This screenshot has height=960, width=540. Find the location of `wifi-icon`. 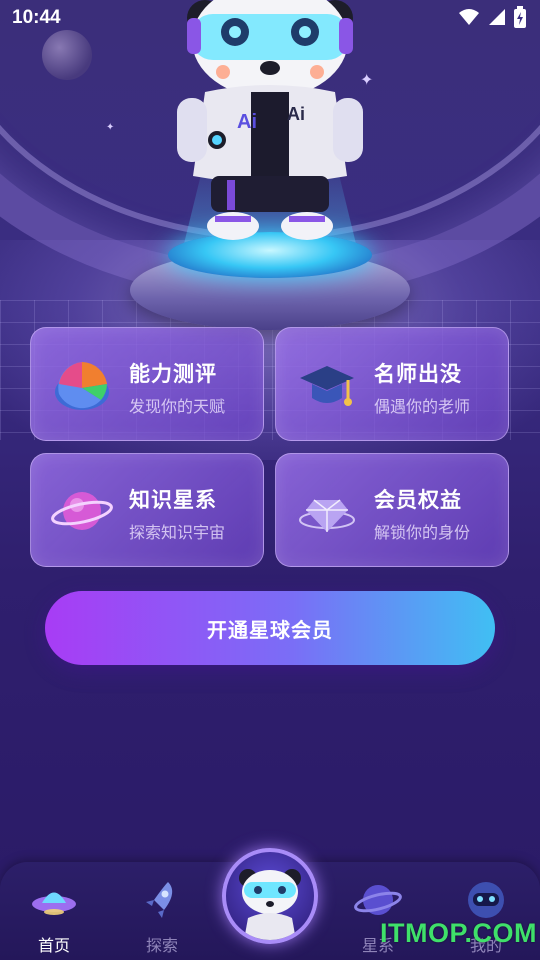

wifi-icon is located at coordinates (469, 17).